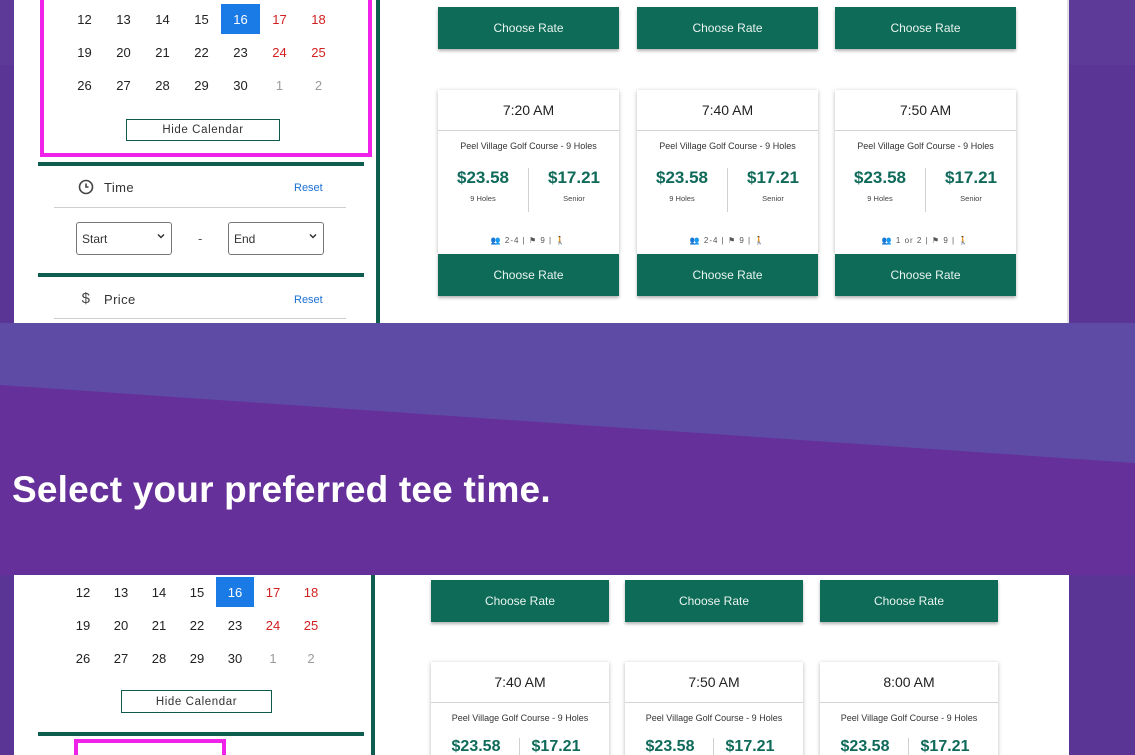  What do you see at coordinates (483, 198) in the screenshot?
I see `rate-label: 9 Holes` at bounding box center [483, 198].